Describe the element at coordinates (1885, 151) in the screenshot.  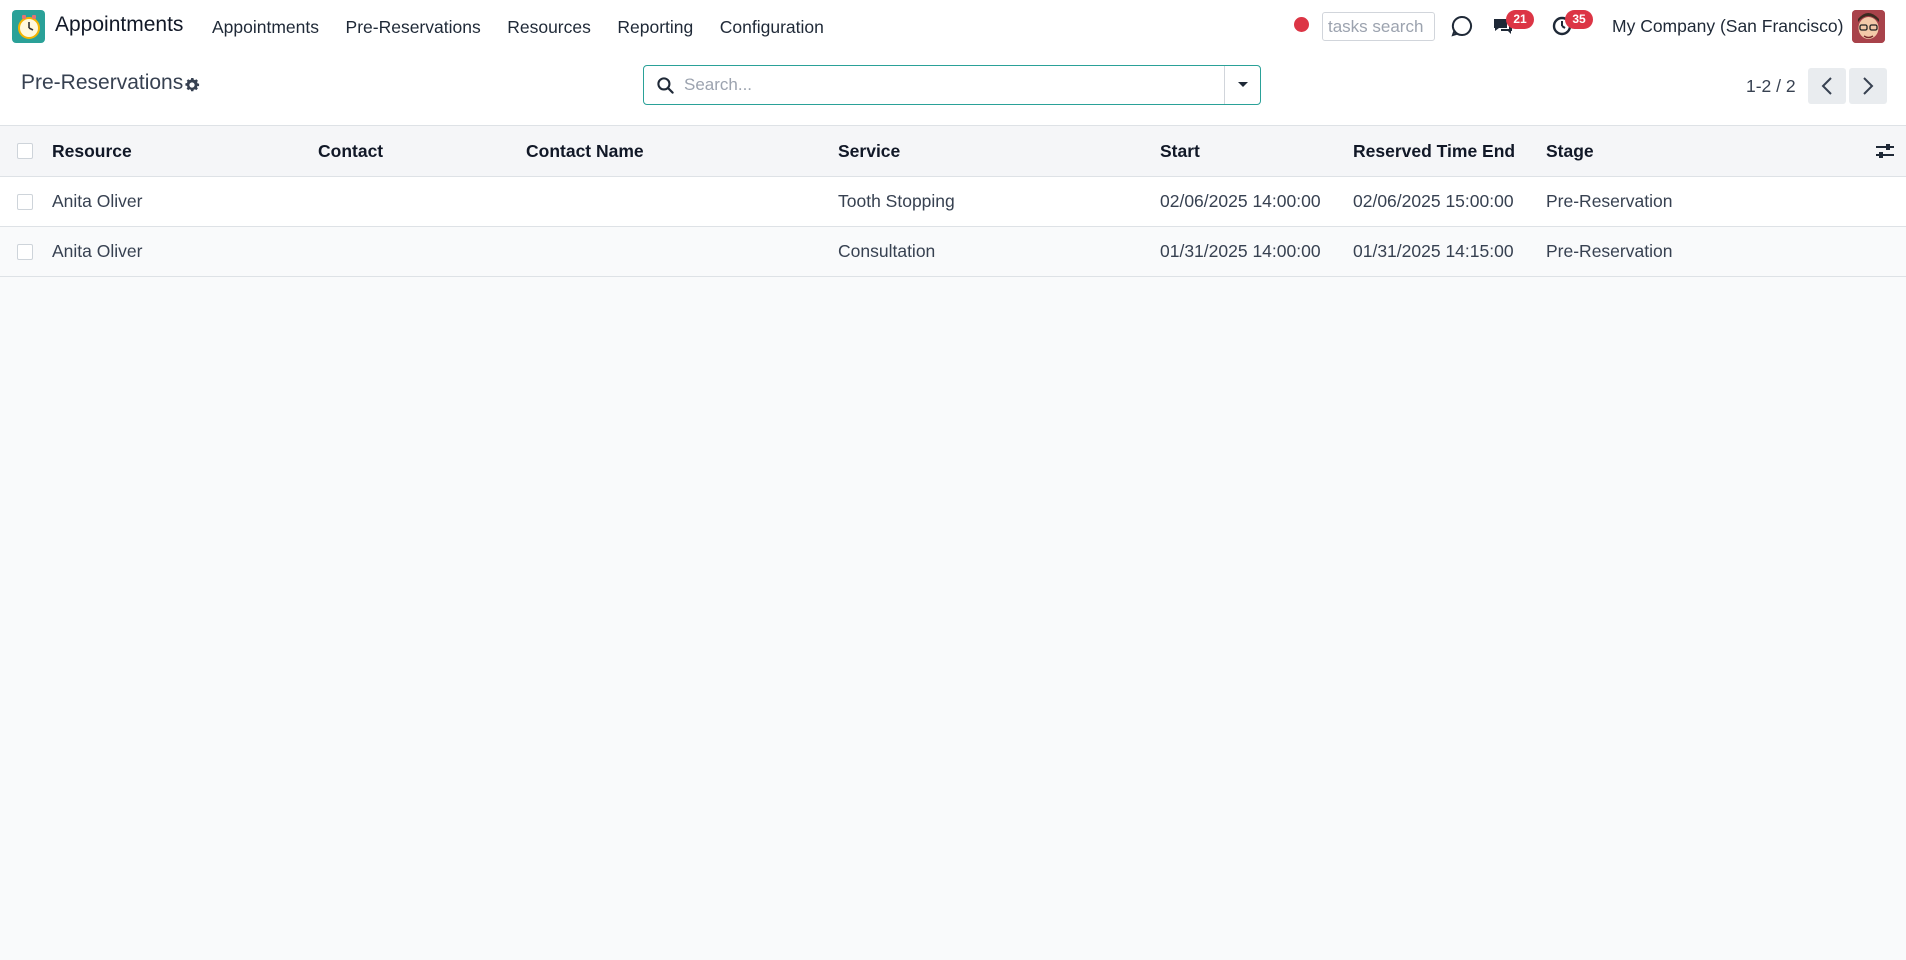
I see `optional-columns-icon` at that location.